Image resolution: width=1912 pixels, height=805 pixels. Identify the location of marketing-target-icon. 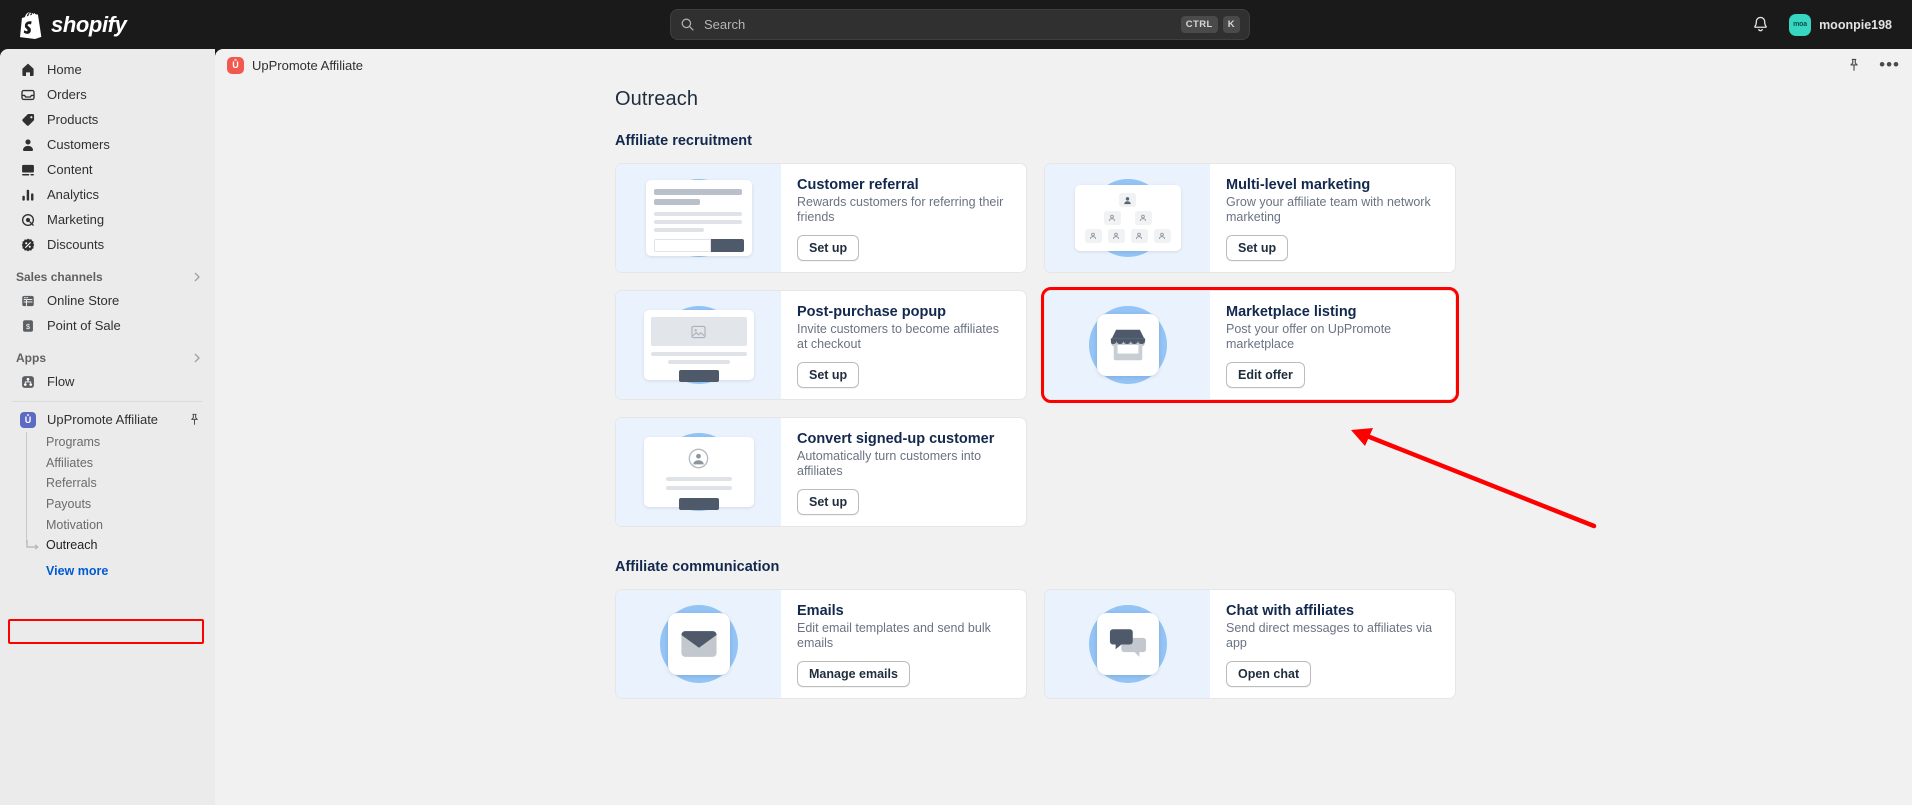
(28, 220).